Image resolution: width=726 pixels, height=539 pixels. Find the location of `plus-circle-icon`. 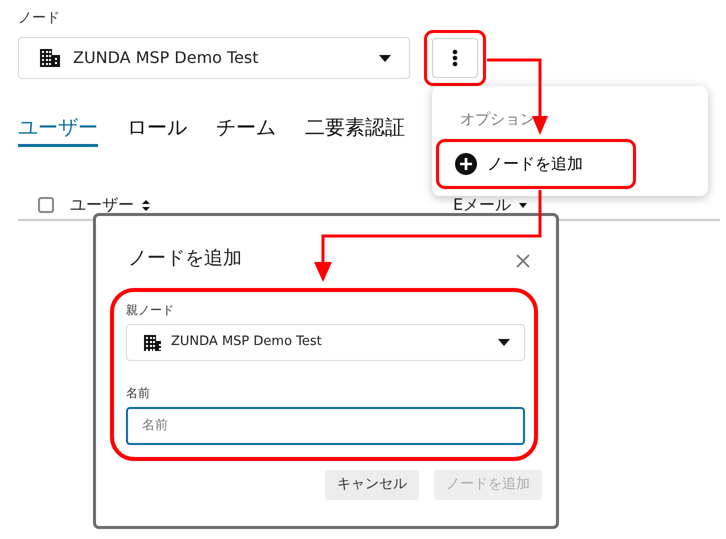

plus-circle-icon is located at coordinates (466, 163).